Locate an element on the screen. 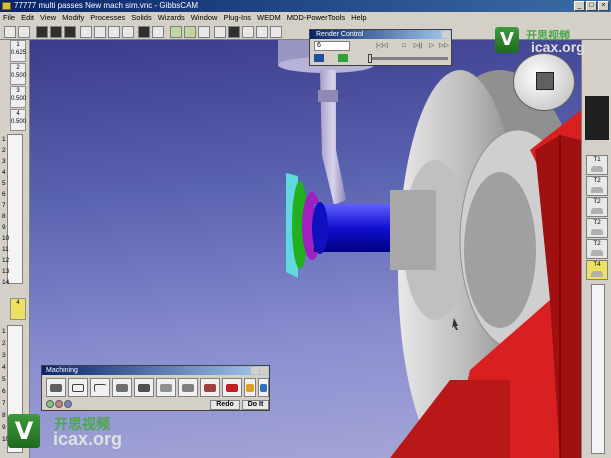 This screenshot has height=458, width=611. toolbar-point-icon is located at coordinates (100, 32).